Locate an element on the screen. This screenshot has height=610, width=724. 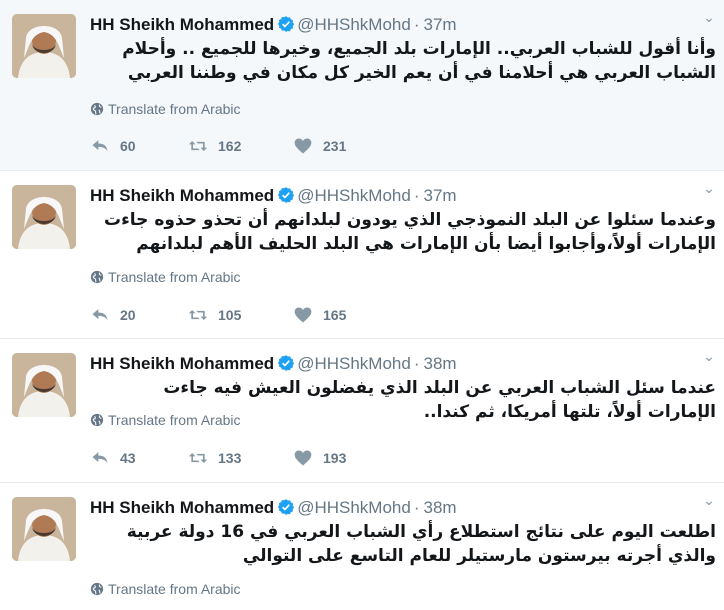
retweet-button: 162 is located at coordinates (214, 146).